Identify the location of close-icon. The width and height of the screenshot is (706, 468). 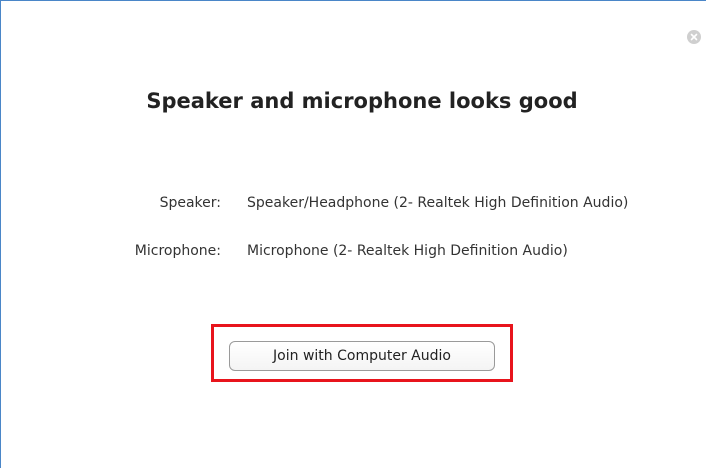
(694, 37).